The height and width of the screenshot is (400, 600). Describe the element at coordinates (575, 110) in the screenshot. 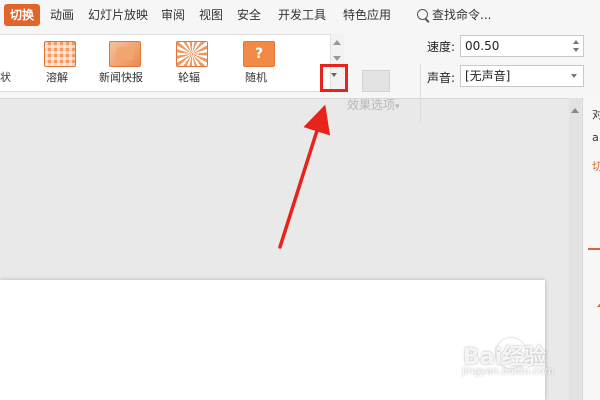

I see `scroll-up-icon` at that location.